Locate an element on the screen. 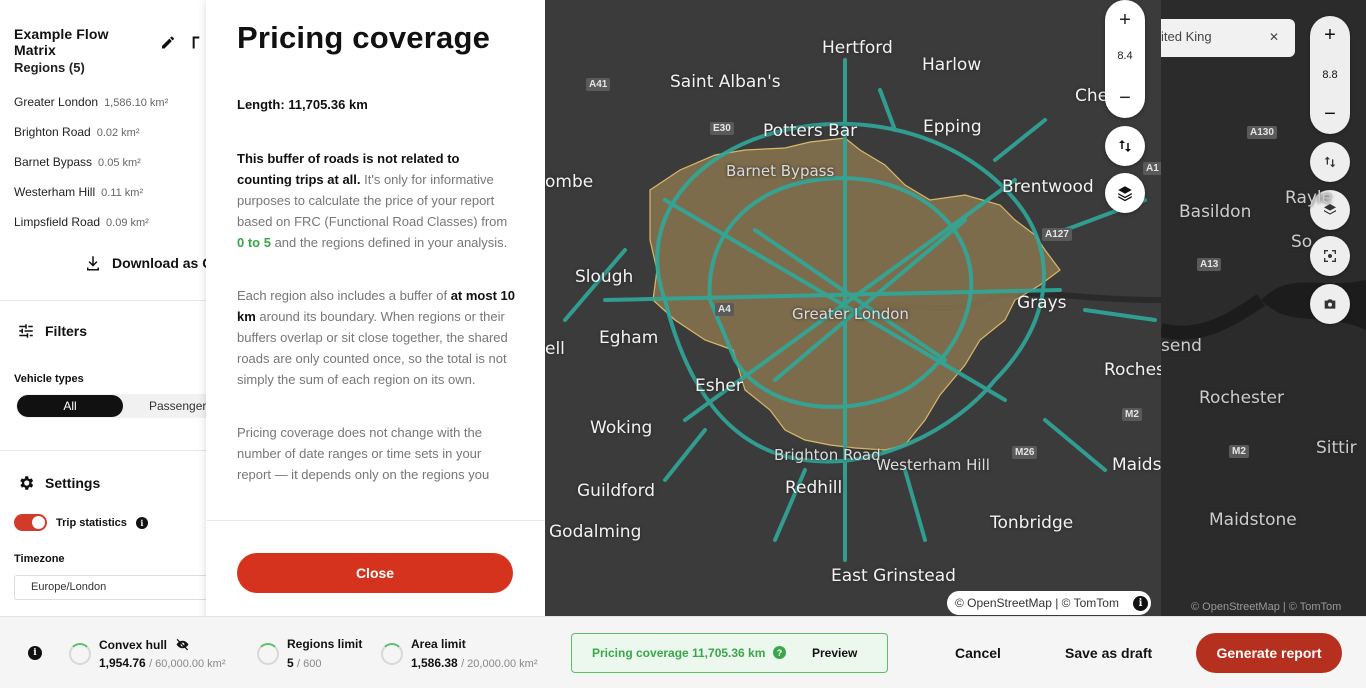 The image size is (1366, 688). place-label: Epping is located at coordinates (952, 127).